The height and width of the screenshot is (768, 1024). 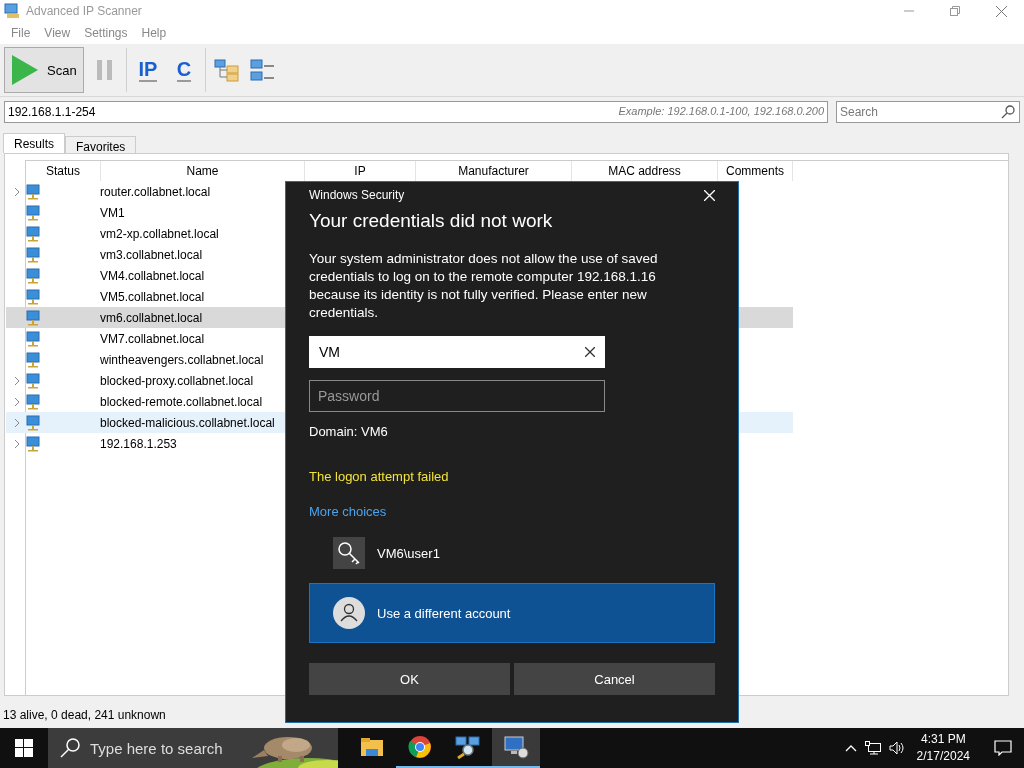 I want to click on dialog-message: Your system administrator does not allow the use of saved credentials to log on to the remote computer 192.168.1.16 because its identity is not fully verified. Please enter new credentials., so click(x=484, y=286).